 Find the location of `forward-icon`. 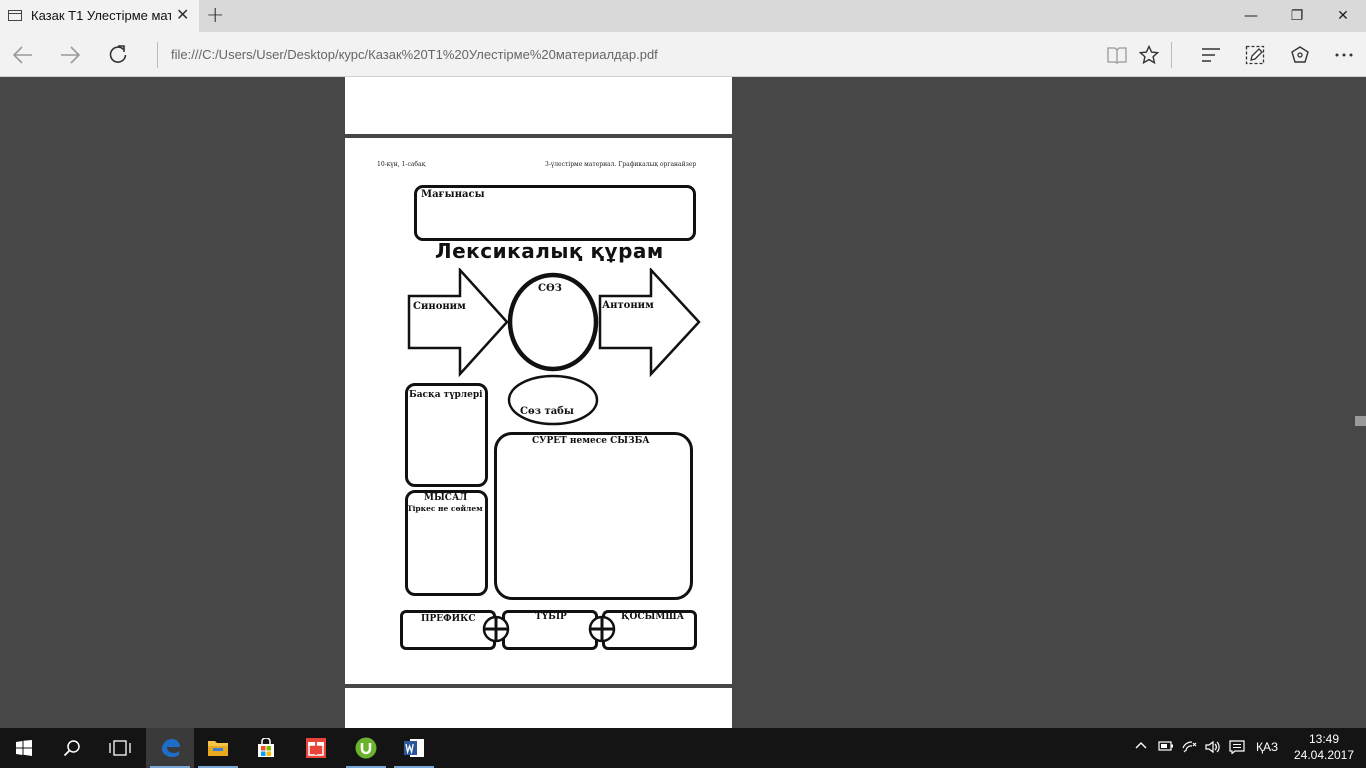

forward-icon is located at coordinates (70, 55).